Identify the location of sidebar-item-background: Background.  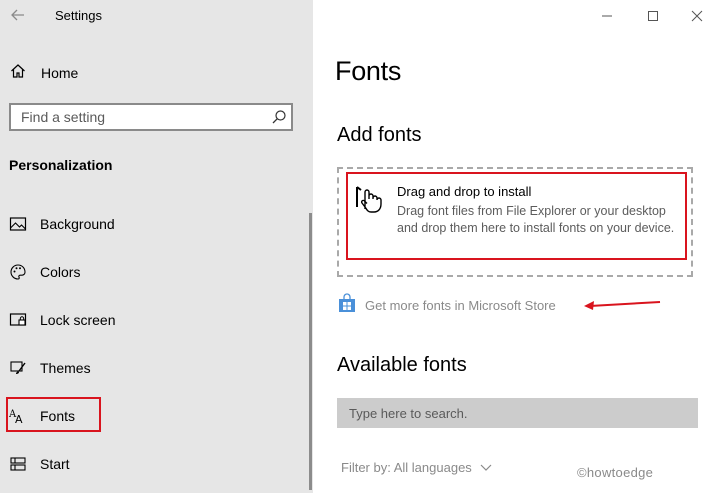
(62, 224).